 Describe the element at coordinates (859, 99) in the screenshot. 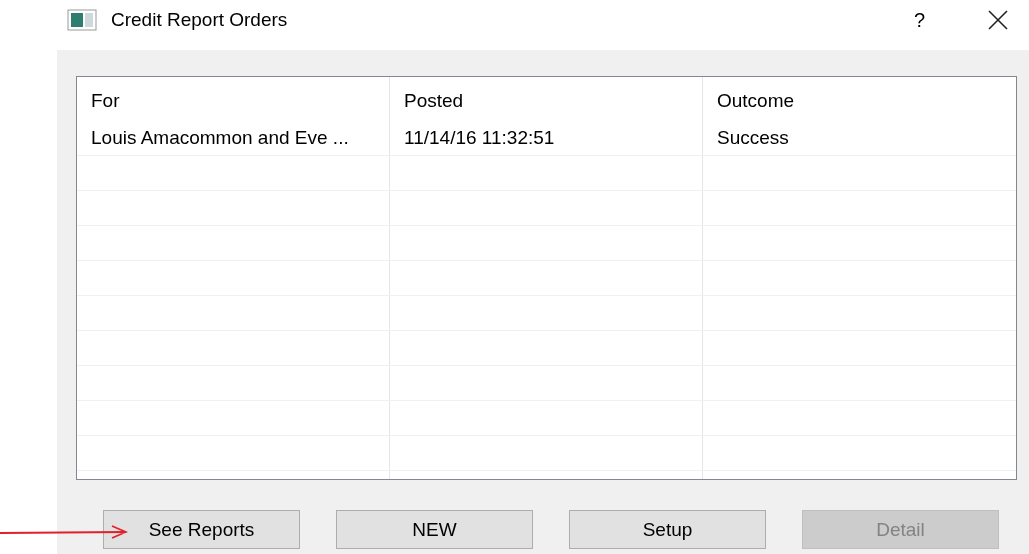

I see `column-header: Outcome` at that location.